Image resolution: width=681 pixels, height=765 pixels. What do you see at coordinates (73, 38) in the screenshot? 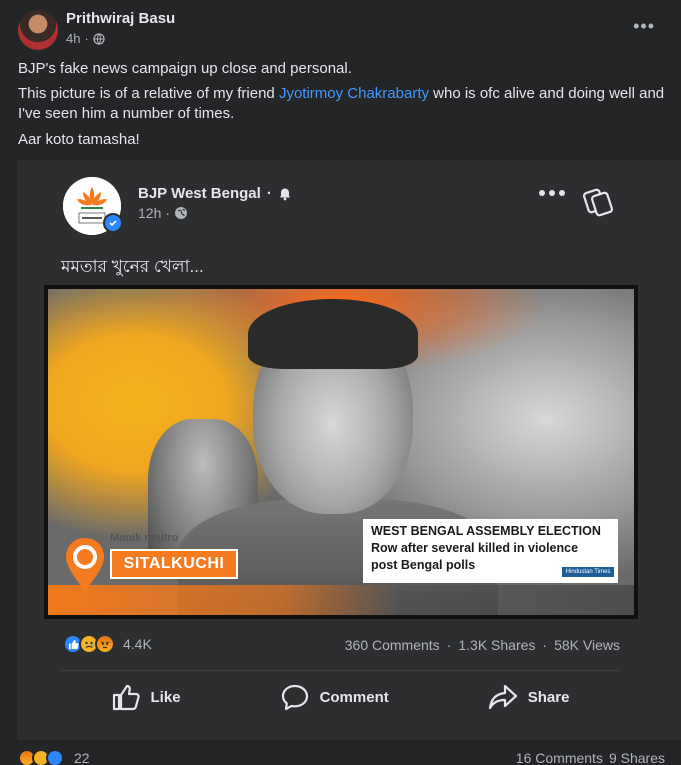
I see `post-time: 4h` at bounding box center [73, 38].